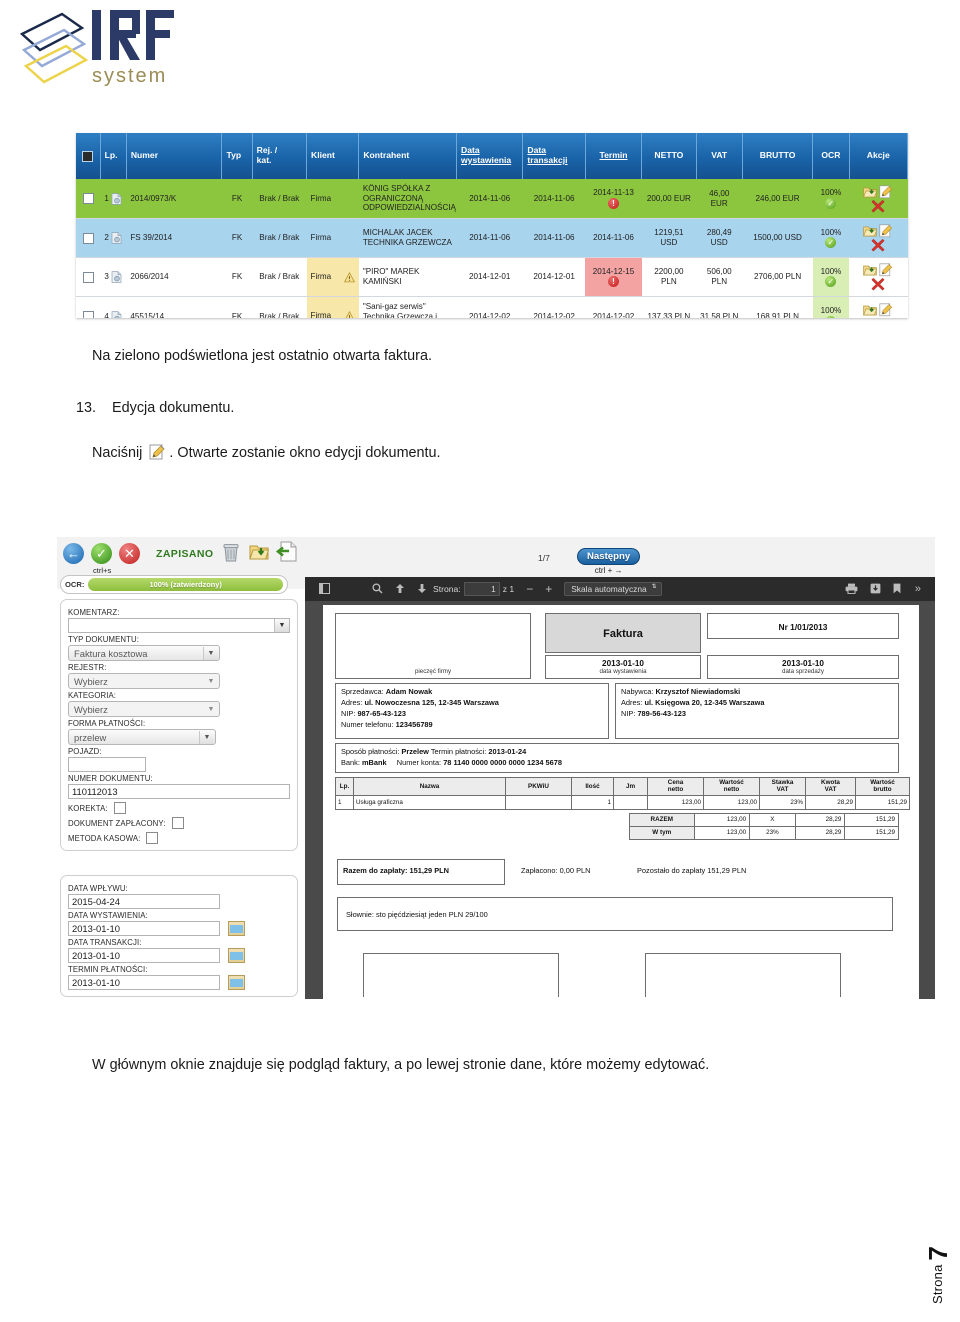  Describe the element at coordinates (107, 764) in the screenshot. I see `pojazd-input` at that location.